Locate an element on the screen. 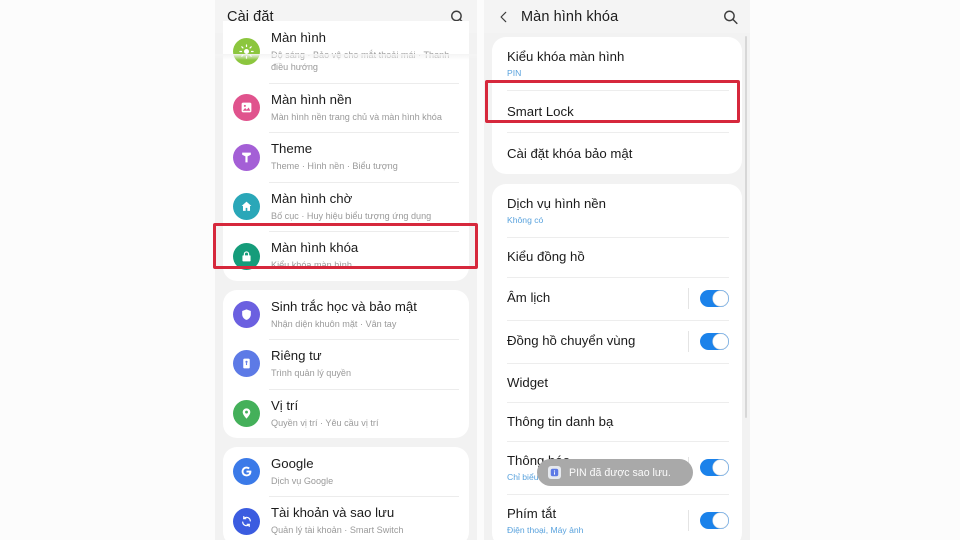 This screenshot has width=960, height=540. sync-accounts-icon is located at coordinates (246, 521).